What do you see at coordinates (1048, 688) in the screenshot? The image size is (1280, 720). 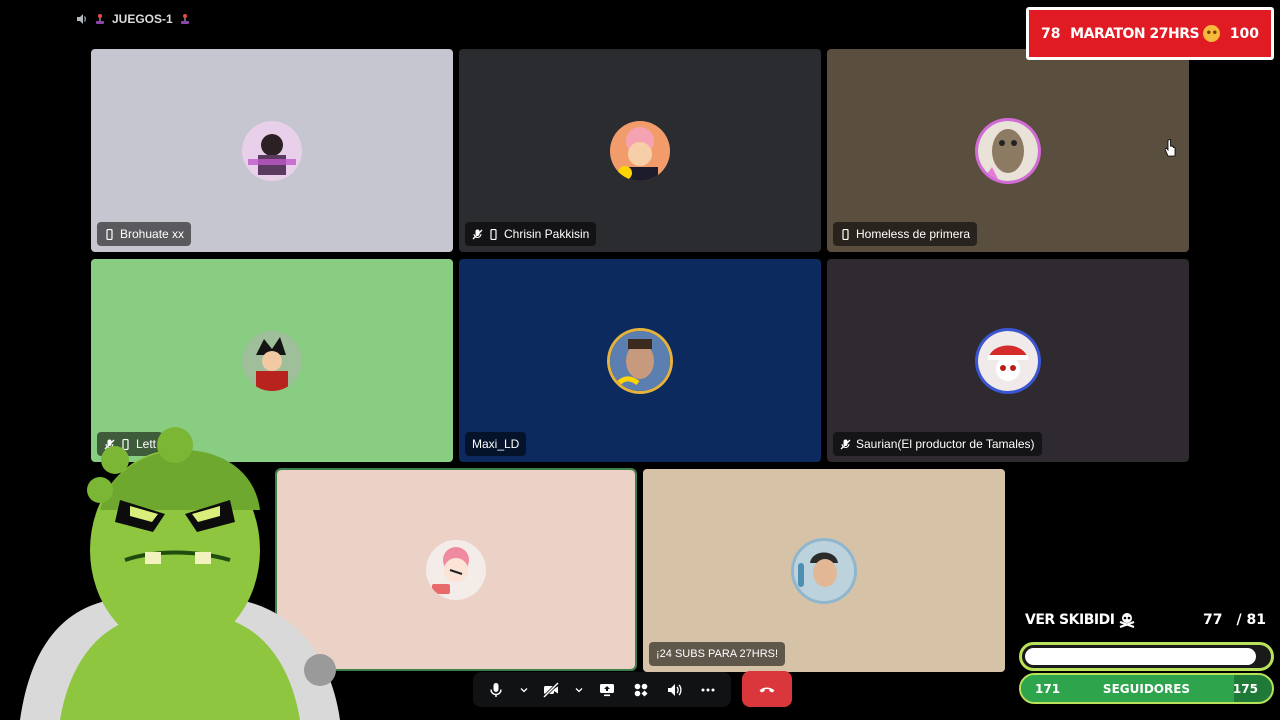 I see `followers-start: 171` at bounding box center [1048, 688].